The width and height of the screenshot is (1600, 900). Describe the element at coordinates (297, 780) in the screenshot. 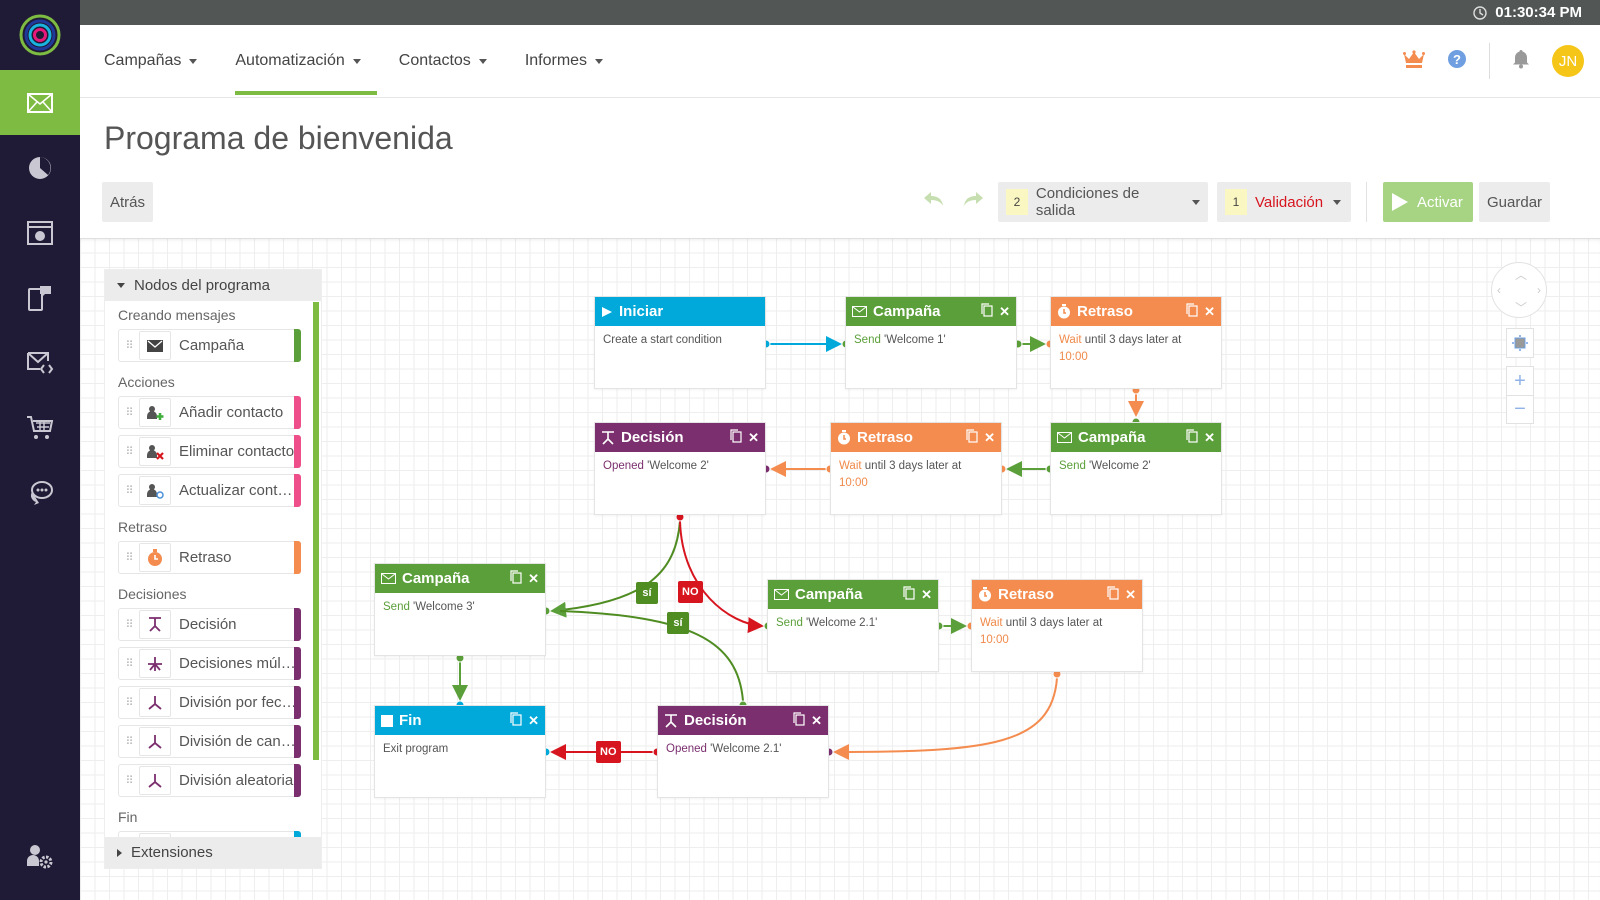

I see `palette-item-color-bar` at that location.